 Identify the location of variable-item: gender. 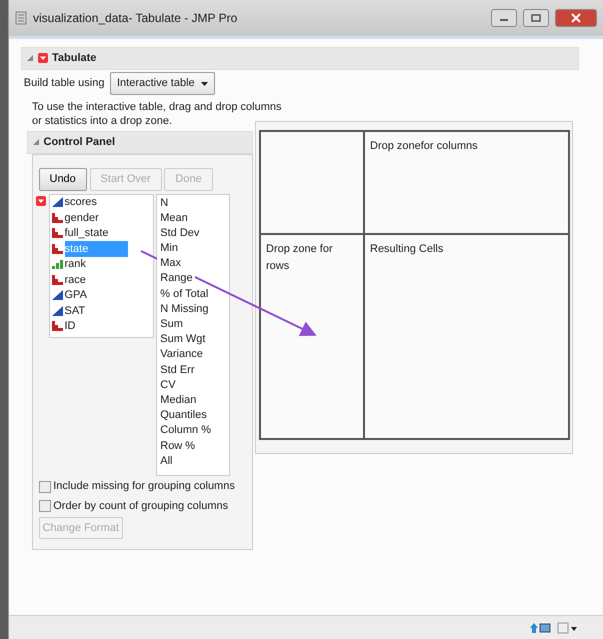
(101, 218).